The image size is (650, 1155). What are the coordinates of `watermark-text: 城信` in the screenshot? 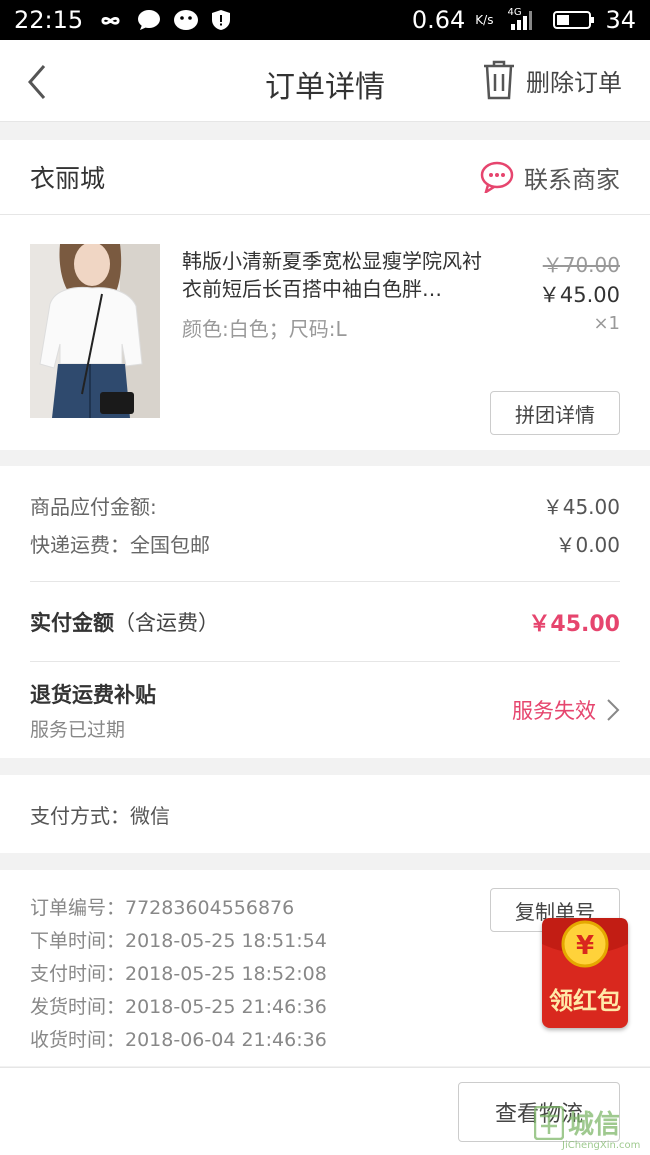 It's located at (594, 1125).